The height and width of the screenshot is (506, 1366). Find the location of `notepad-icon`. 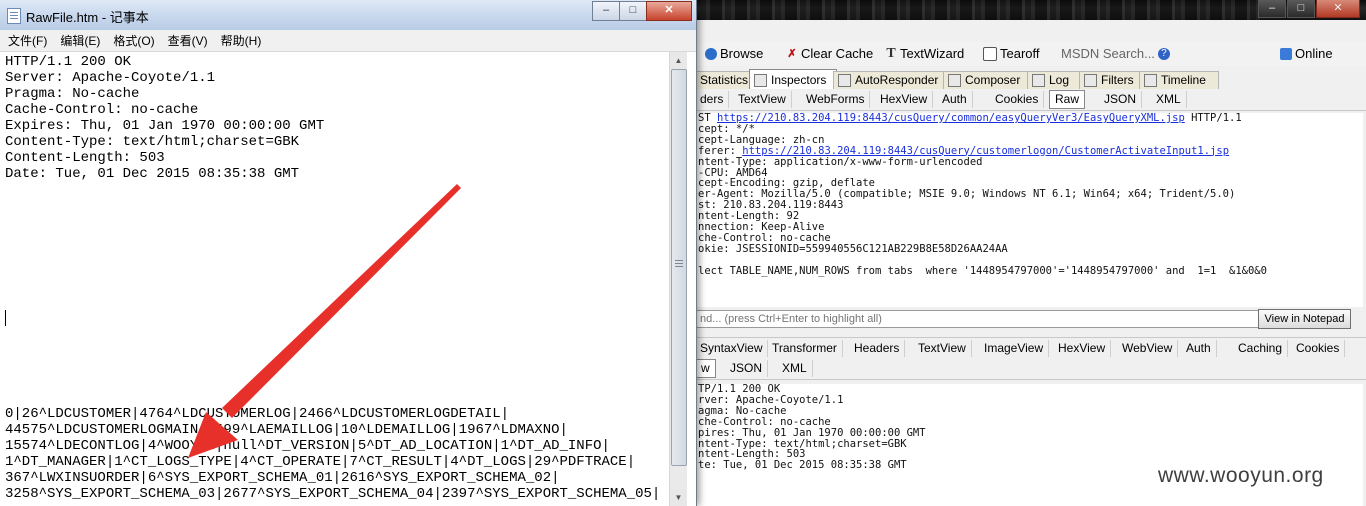

notepad-icon is located at coordinates (14, 16).